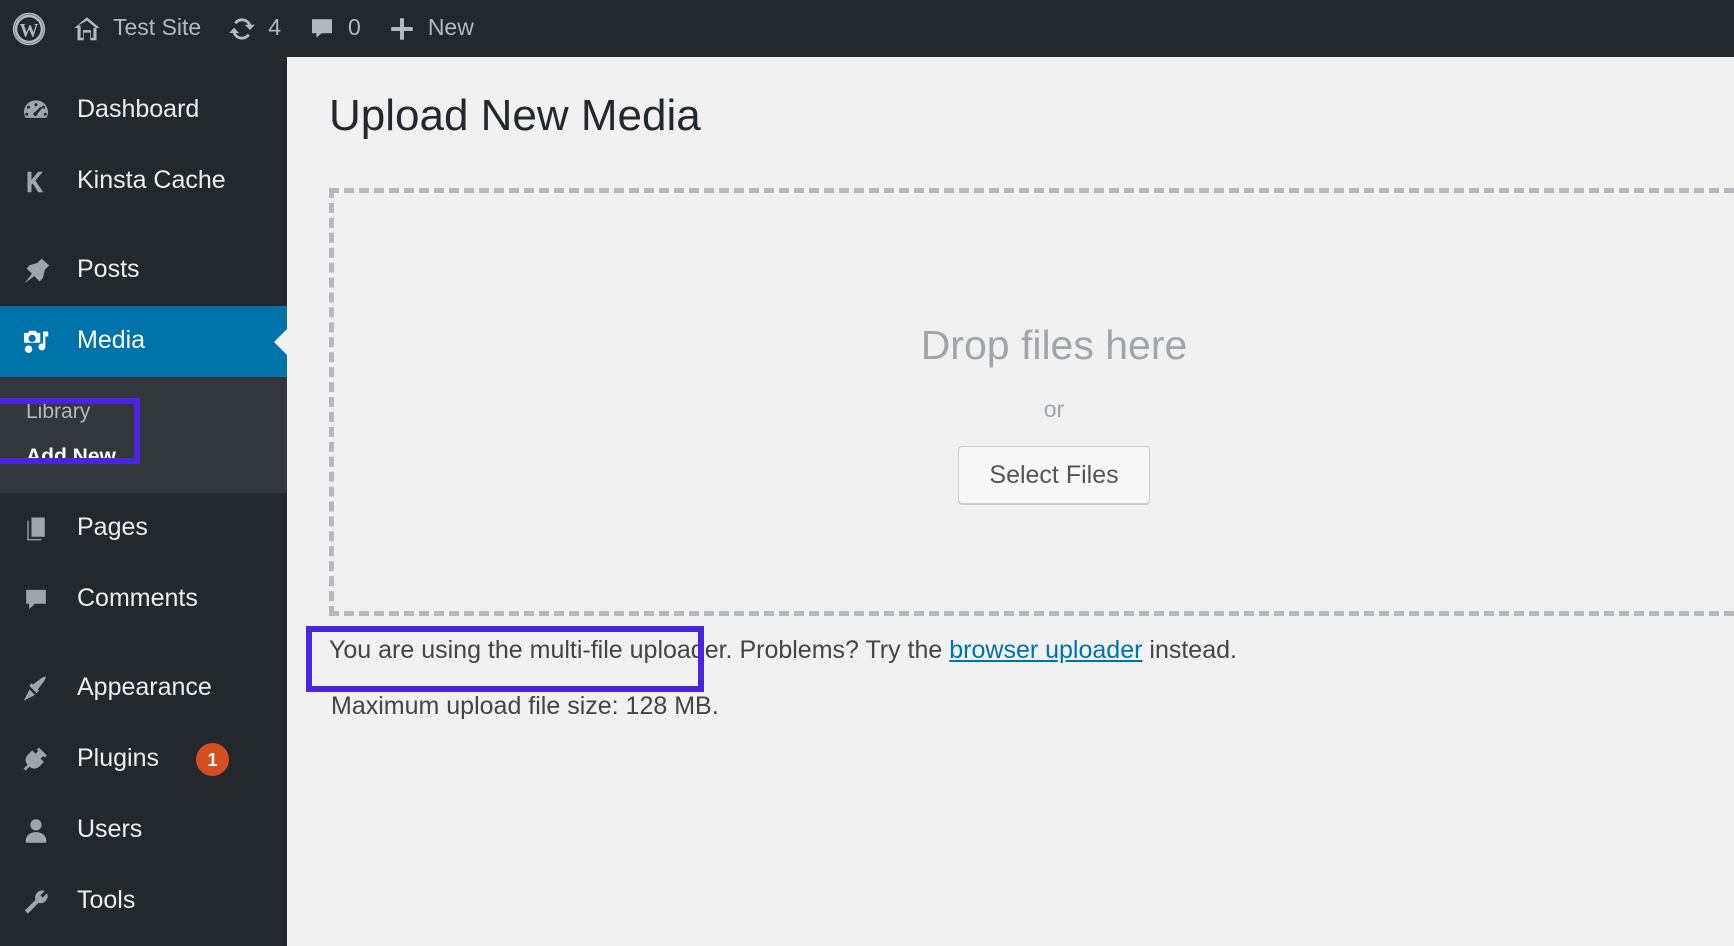  What do you see at coordinates (1054, 345) in the screenshot?
I see `drop-files-here-text: Drop files here` at bounding box center [1054, 345].